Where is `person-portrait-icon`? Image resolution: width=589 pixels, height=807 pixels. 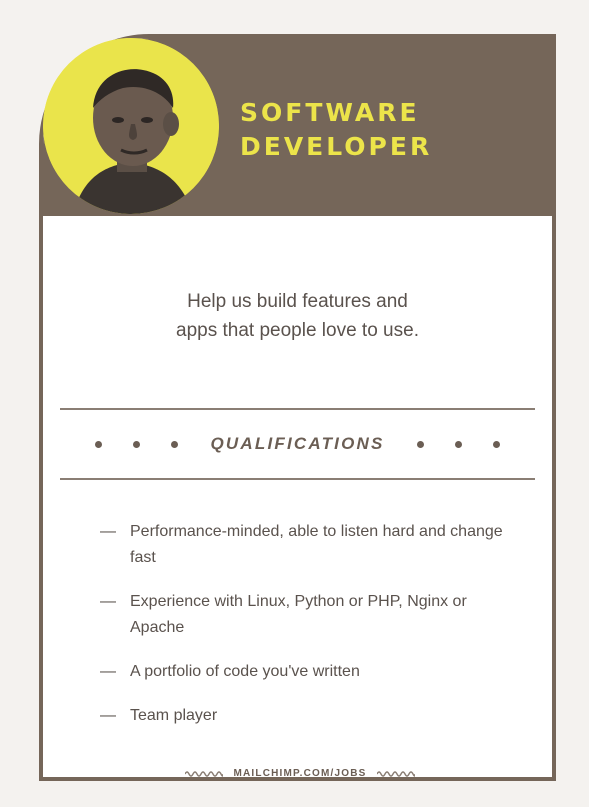 person-portrait-icon is located at coordinates (131, 126).